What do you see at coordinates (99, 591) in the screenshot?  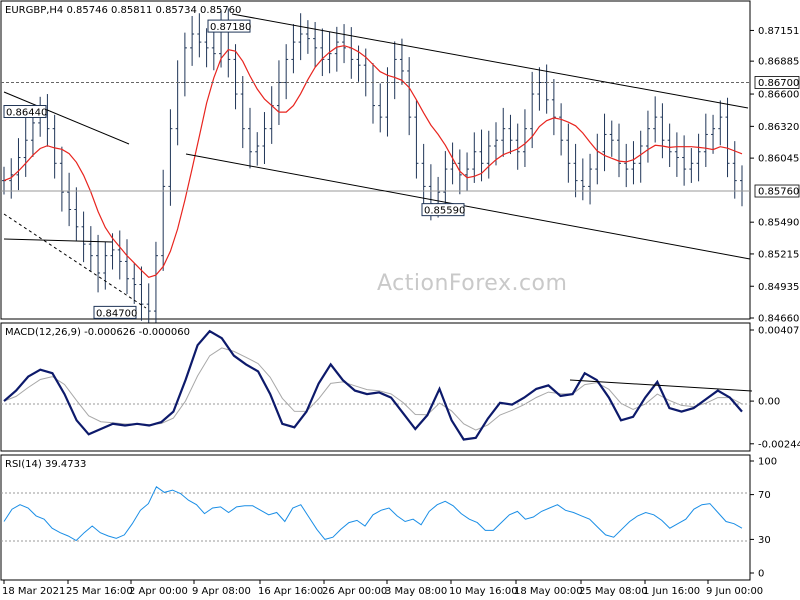 I see `x-tick-label: 25 Mar 16:00` at bounding box center [99, 591].